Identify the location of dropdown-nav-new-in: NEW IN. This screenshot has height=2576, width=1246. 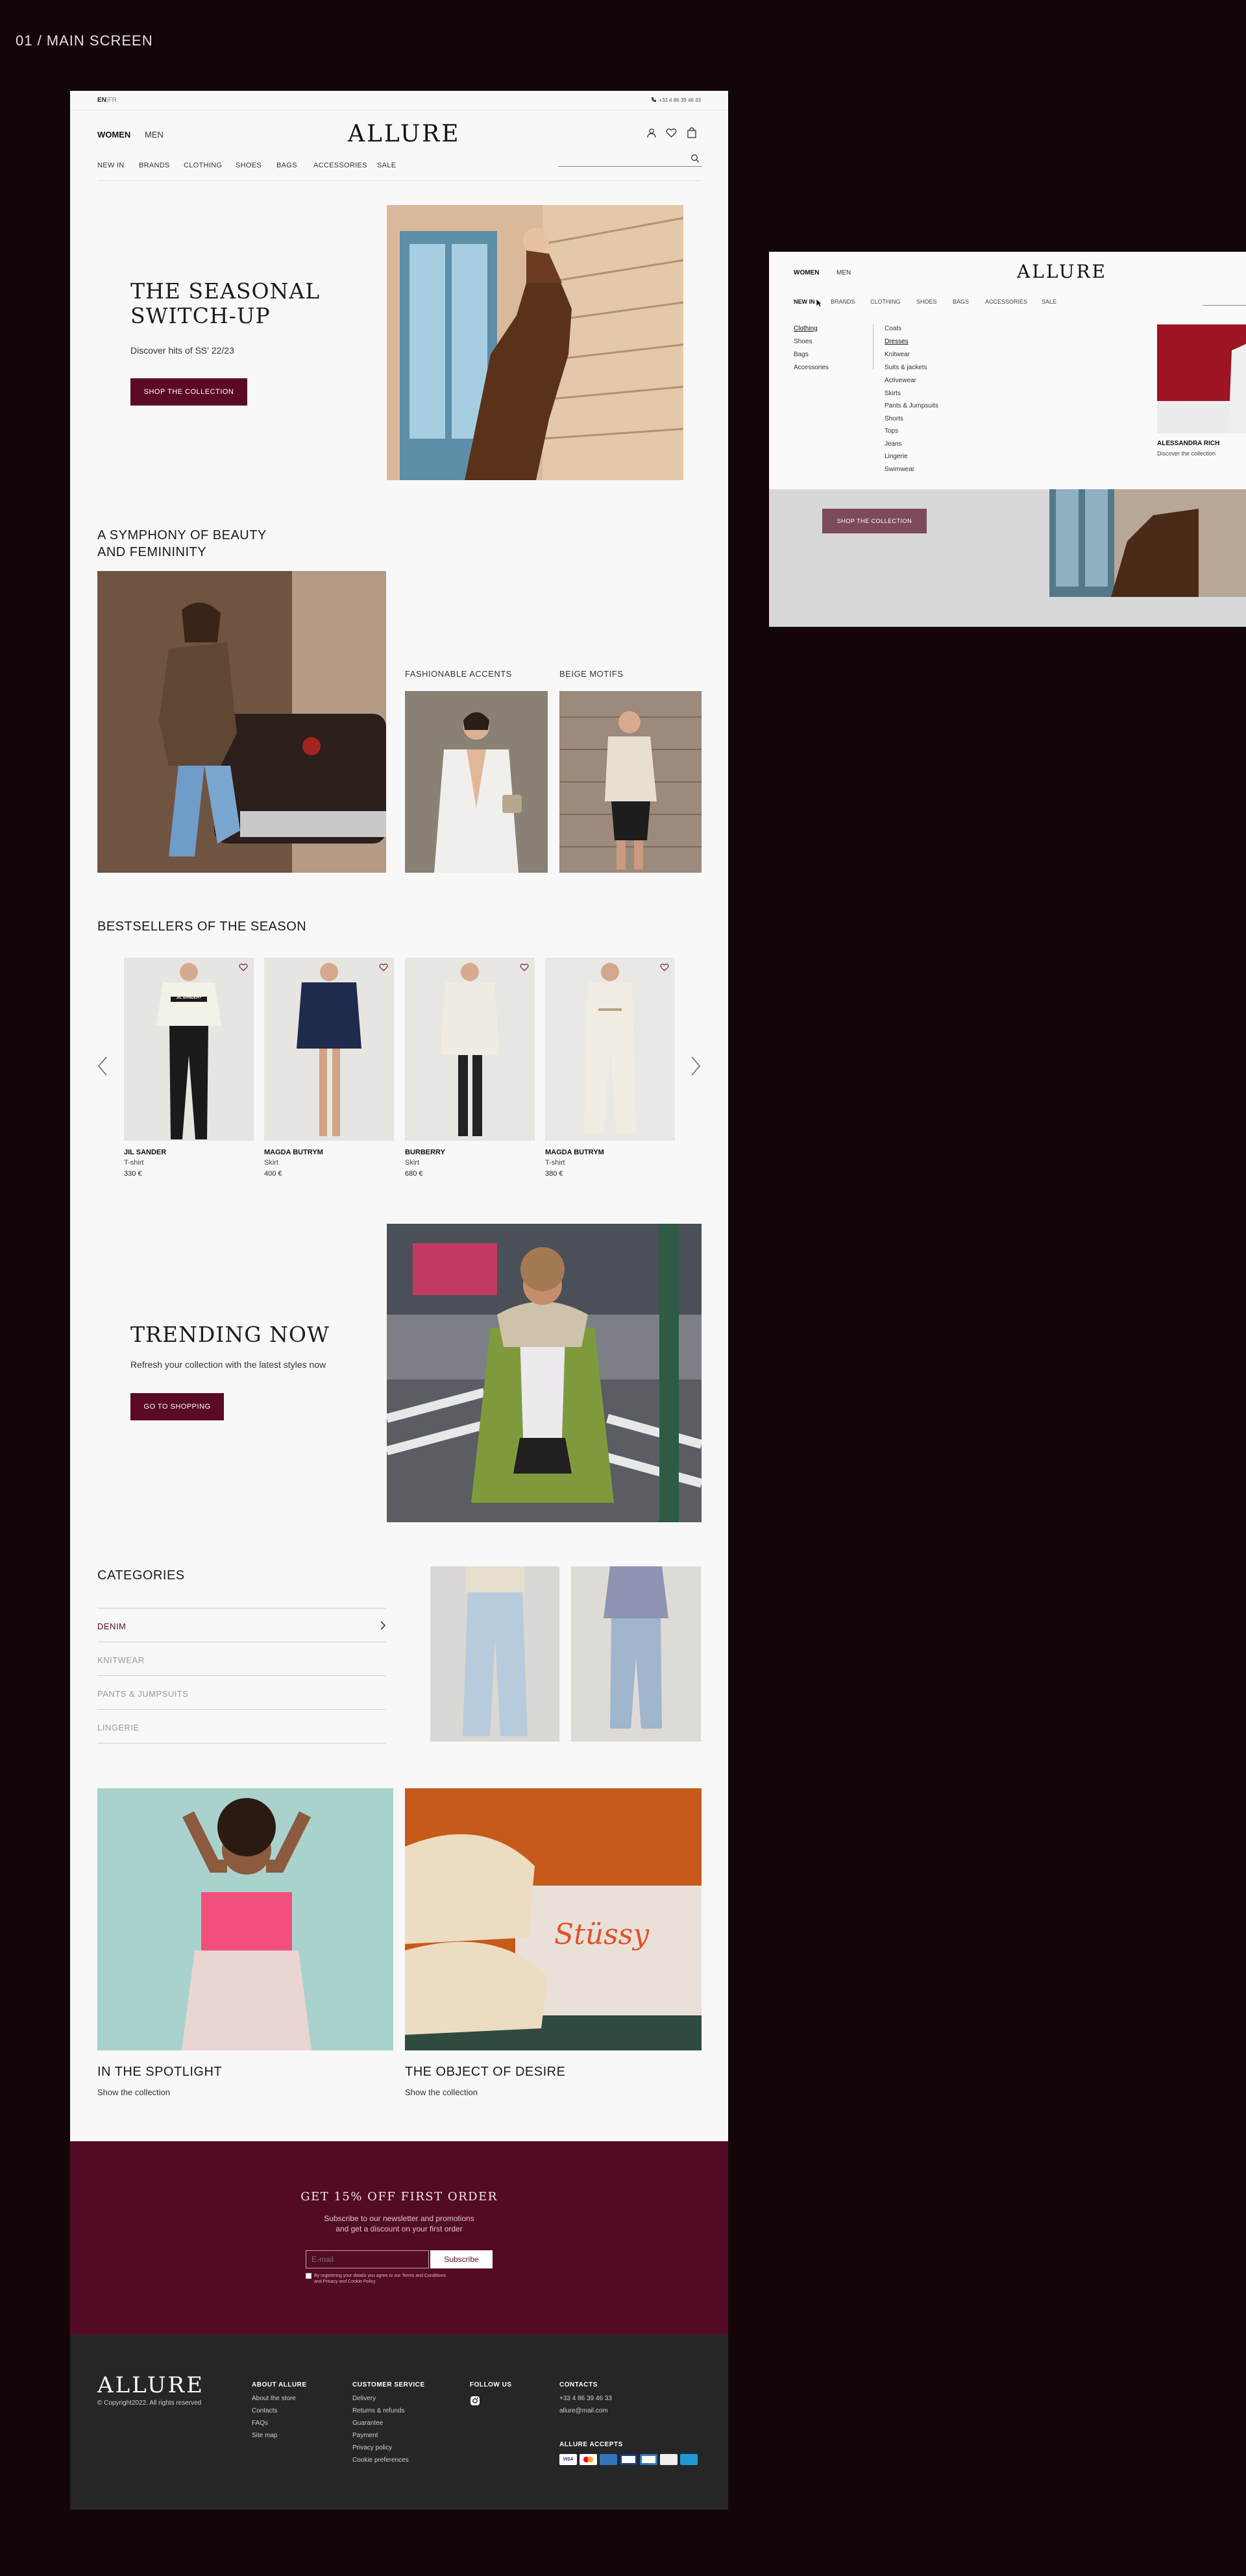
(804, 301).